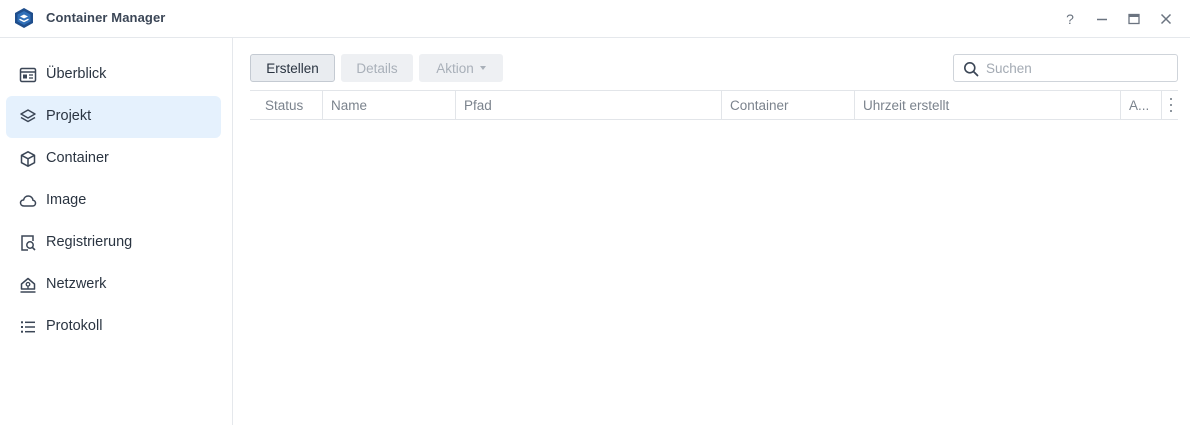 The image size is (1190, 425). I want to click on sidebar-item-registry: Registrierung, so click(113, 243).